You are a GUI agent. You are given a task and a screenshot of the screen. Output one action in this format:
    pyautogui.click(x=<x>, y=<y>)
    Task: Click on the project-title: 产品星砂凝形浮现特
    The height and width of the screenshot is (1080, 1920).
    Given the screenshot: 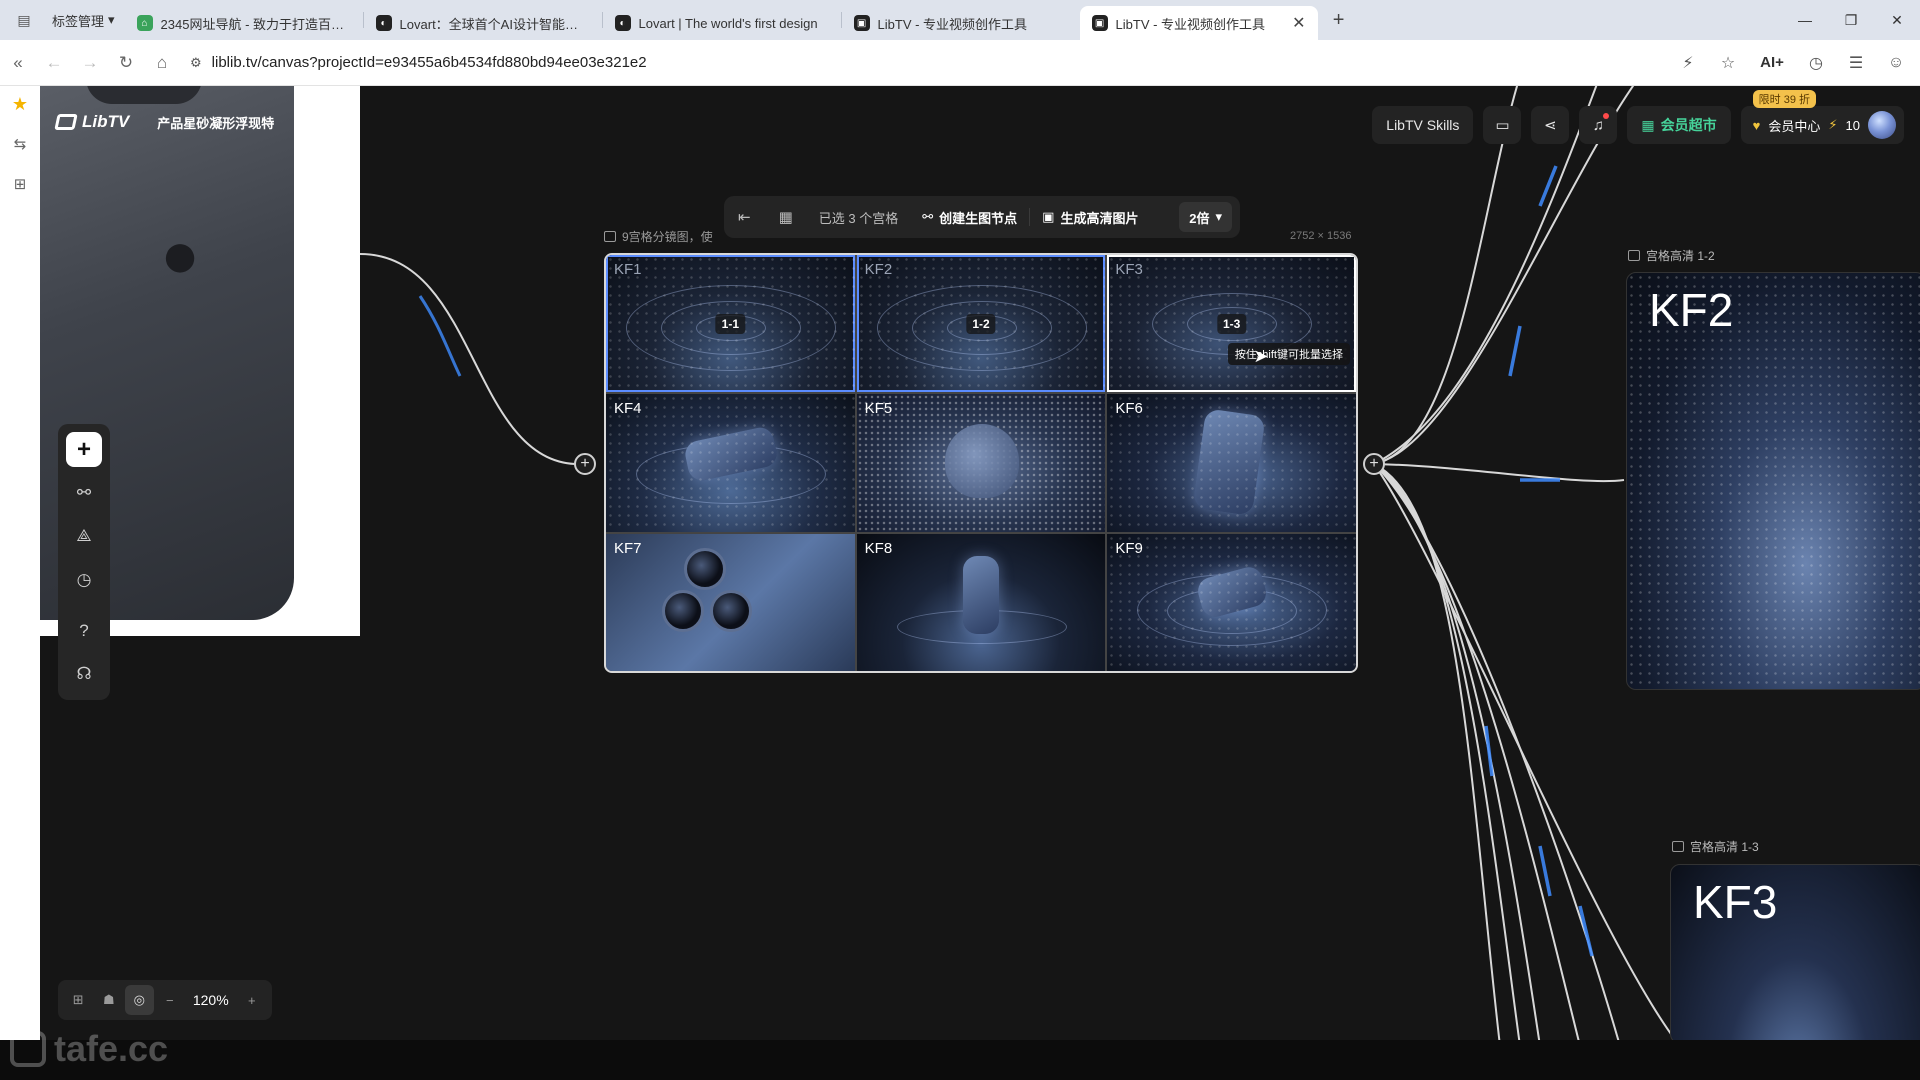 What is the action you would take?
    pyautogui.click(x=215, y=122)
    